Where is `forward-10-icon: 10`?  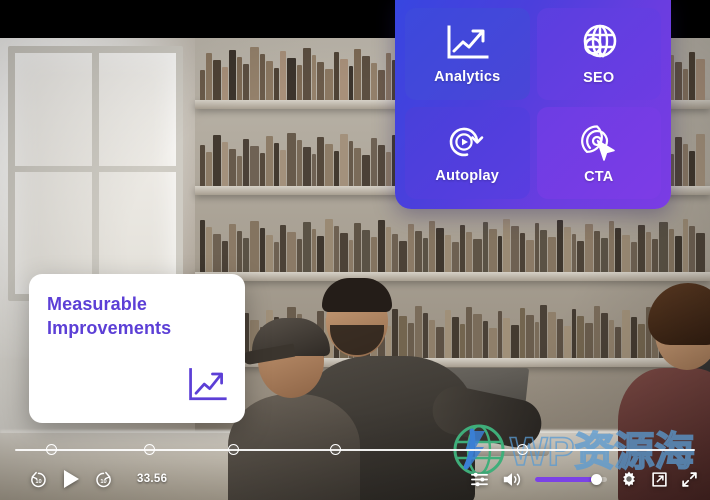
forward-10-icon: 10 is located at coordinates (103, 479).